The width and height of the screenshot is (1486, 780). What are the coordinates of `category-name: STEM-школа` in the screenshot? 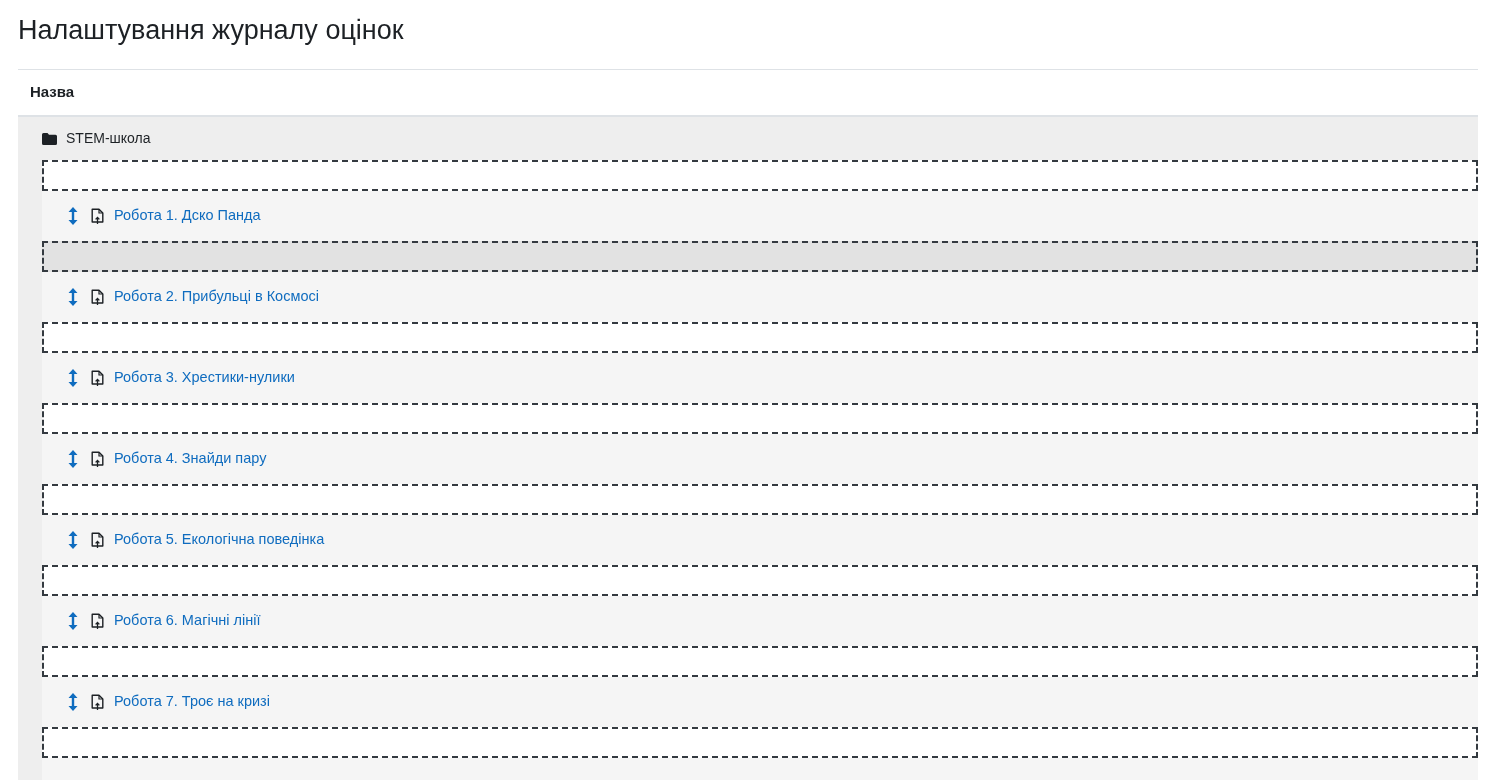 It's located at (108, 138).